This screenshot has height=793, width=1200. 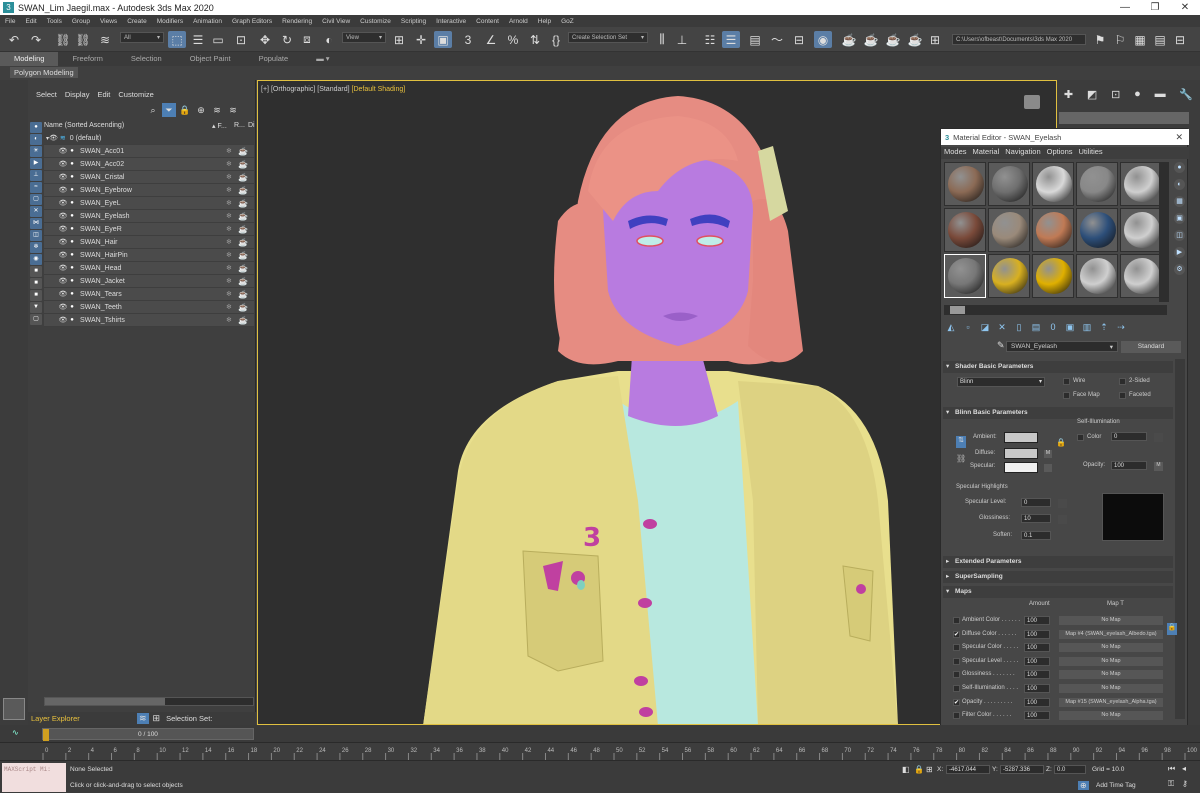 What do you see at coordinates (322, 59) in the screenshot?
I see `ribbon-options-icon: ▬ ▾` at bounding box center [322, 59].